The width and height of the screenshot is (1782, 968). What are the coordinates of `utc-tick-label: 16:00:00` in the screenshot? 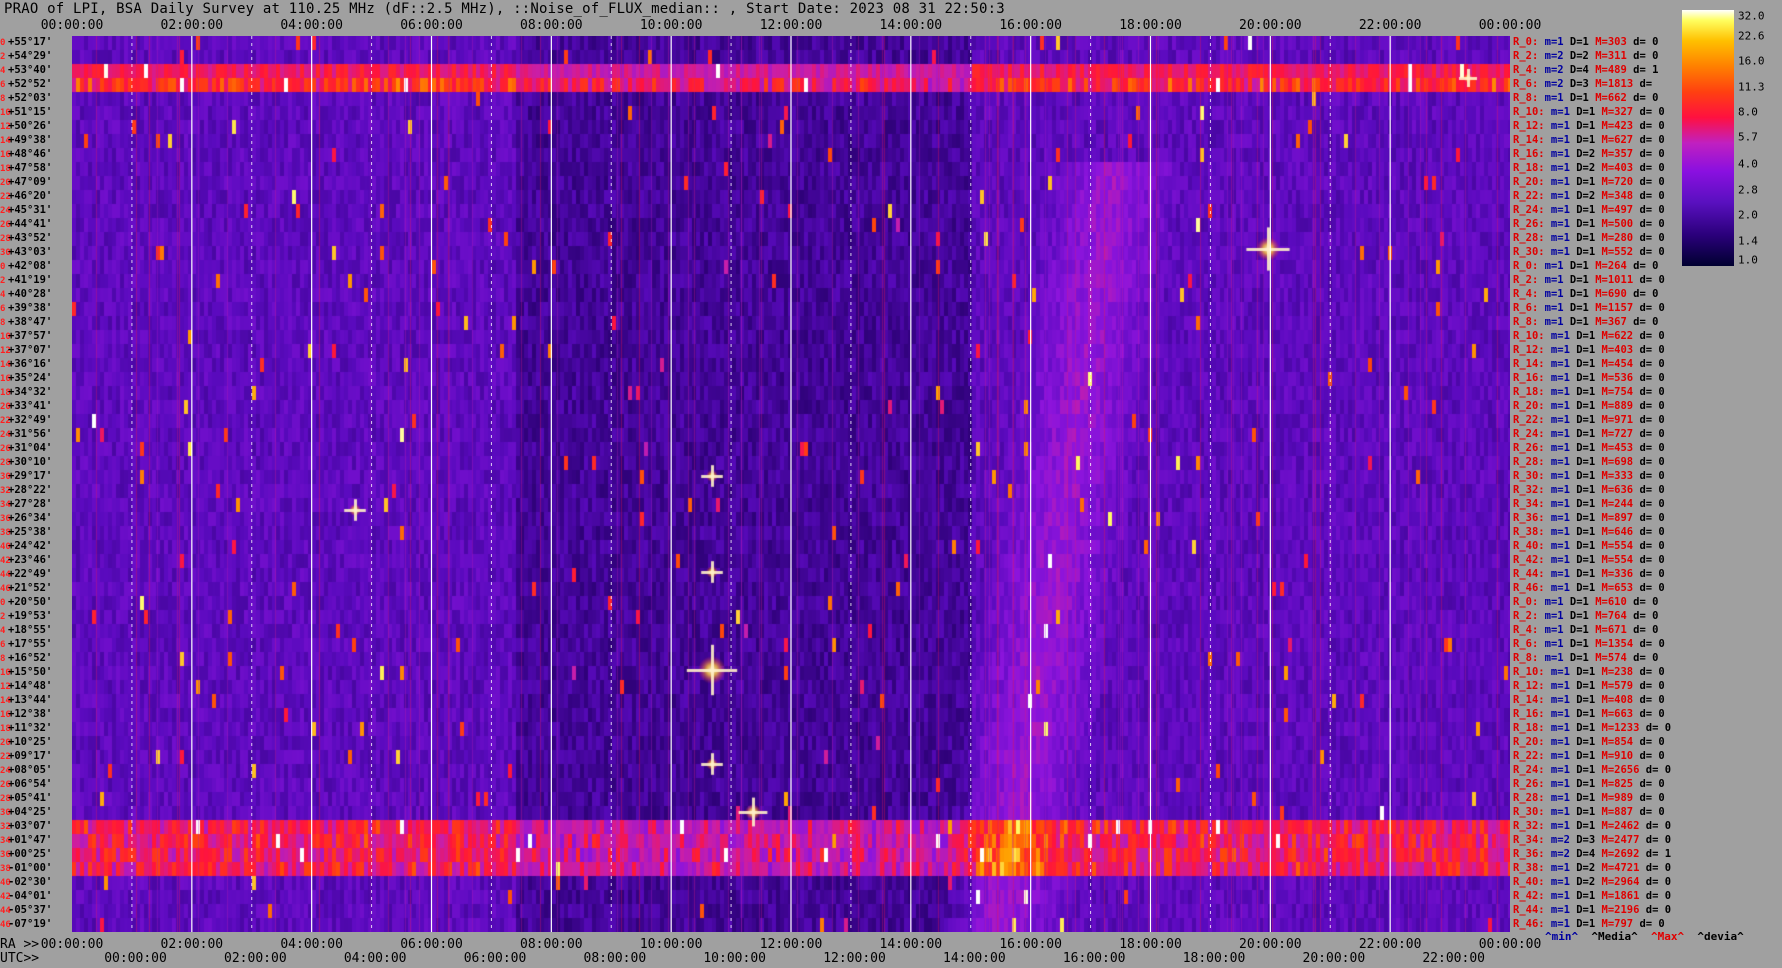 It's located at (1094, 958).